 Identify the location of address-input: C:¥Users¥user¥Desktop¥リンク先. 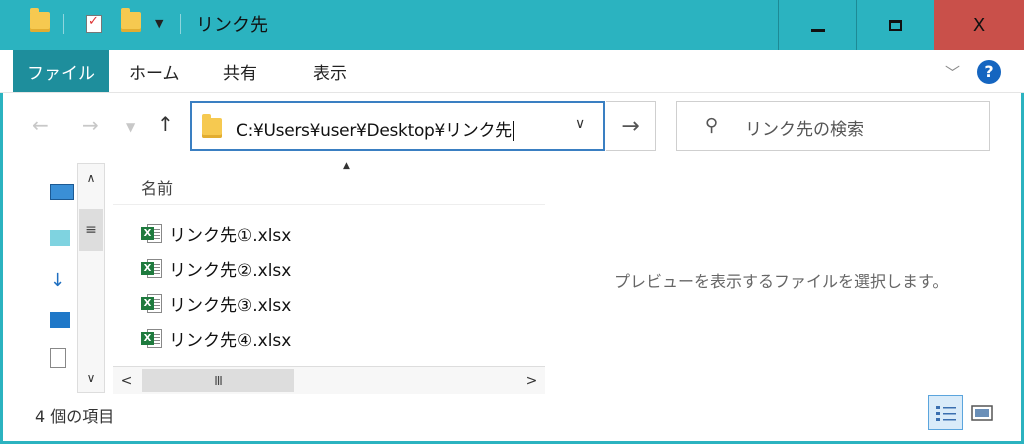
(374, 131).